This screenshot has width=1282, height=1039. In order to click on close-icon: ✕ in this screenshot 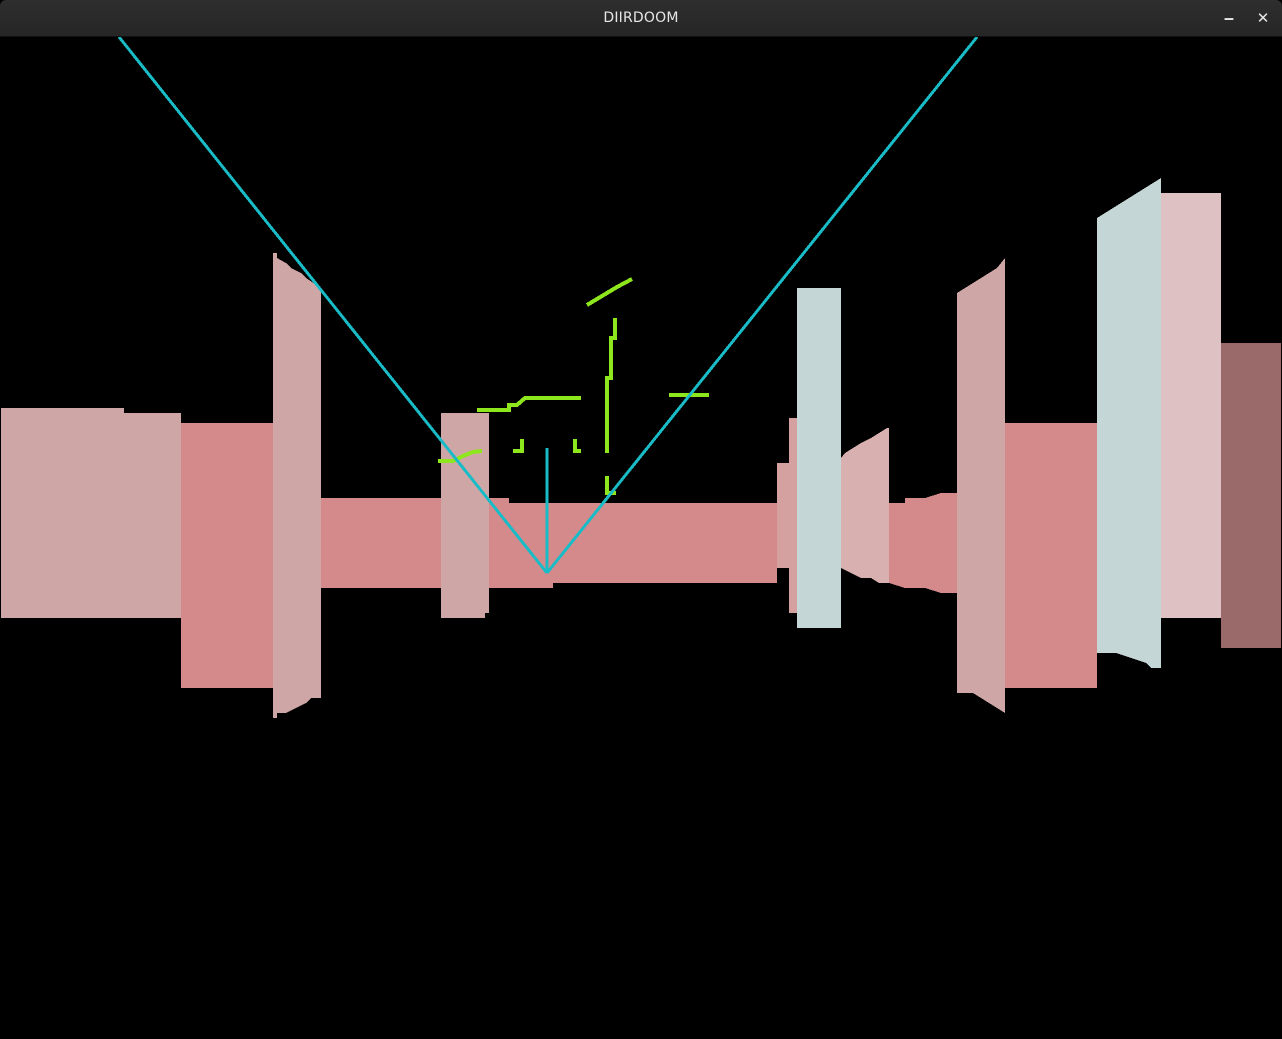, I will do `click(1263, 18)`.